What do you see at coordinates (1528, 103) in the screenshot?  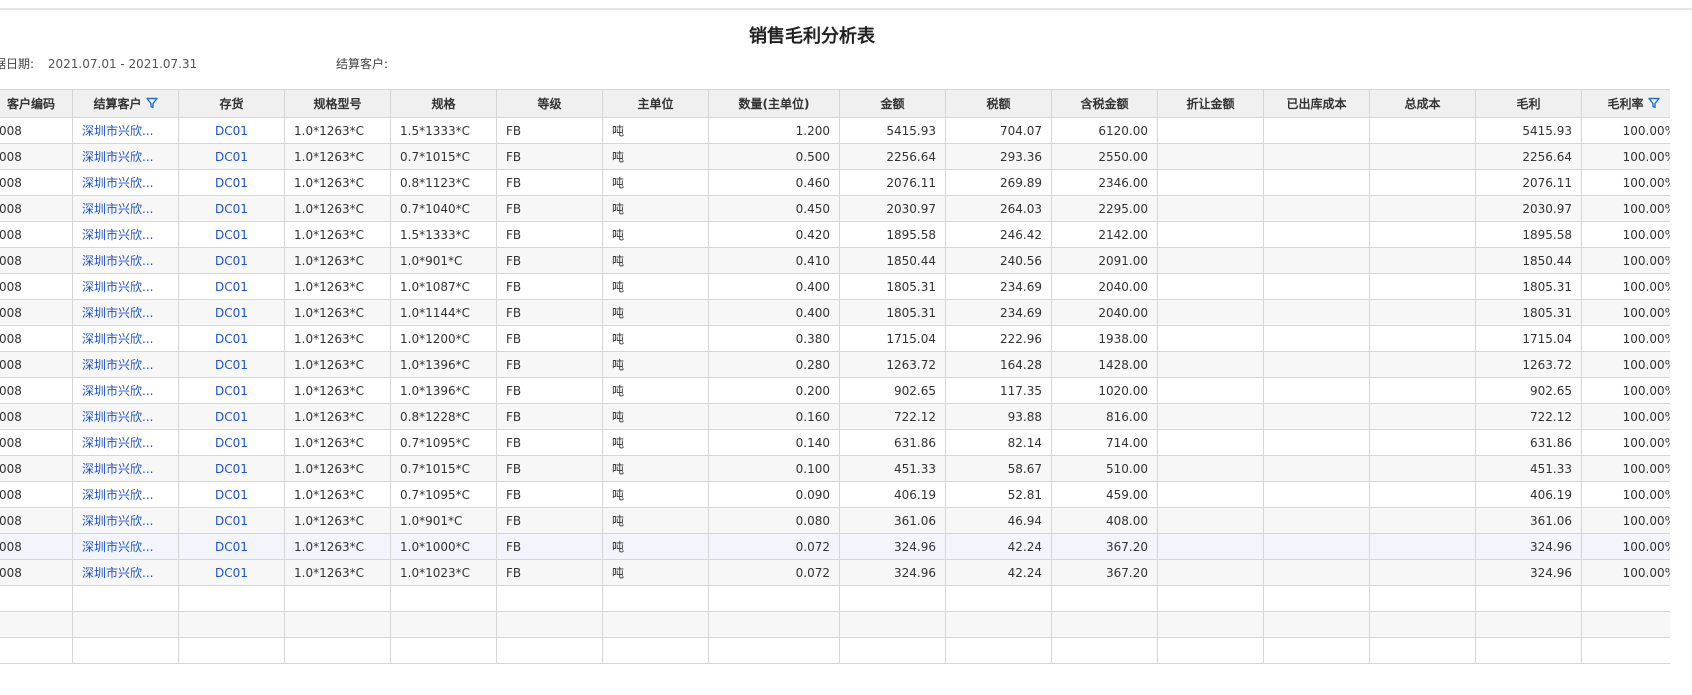 I see `col-header-gross-profit: 毛利` at bounding box center [1528, 103].